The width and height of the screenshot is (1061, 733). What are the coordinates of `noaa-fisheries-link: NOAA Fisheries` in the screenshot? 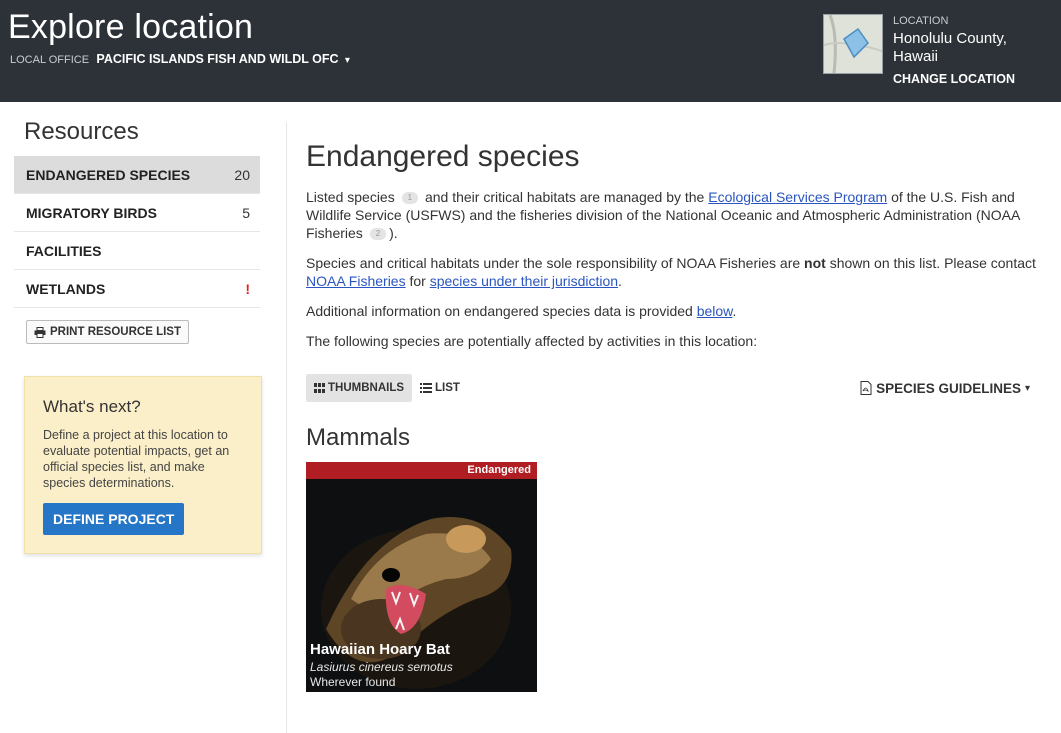 It's located at (356, 281).